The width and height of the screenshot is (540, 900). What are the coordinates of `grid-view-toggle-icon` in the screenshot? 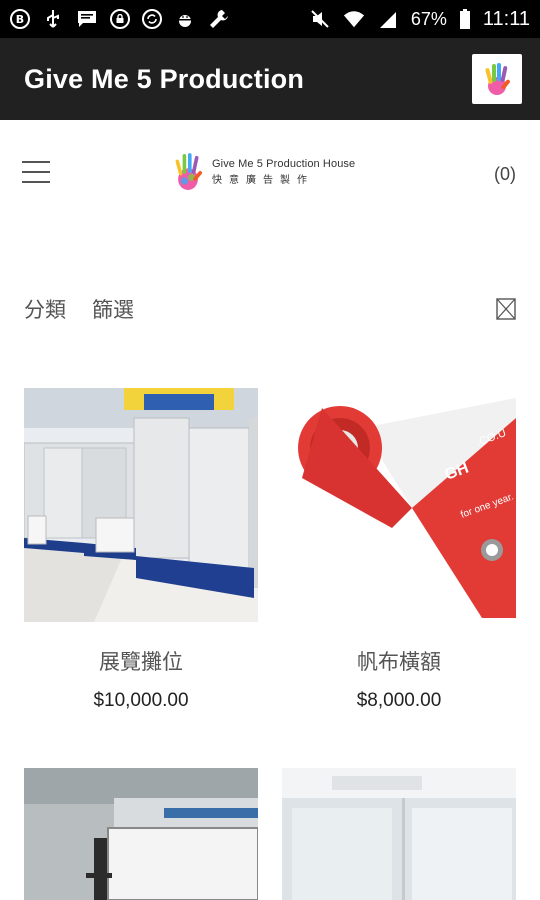 It's located at (506, 309).